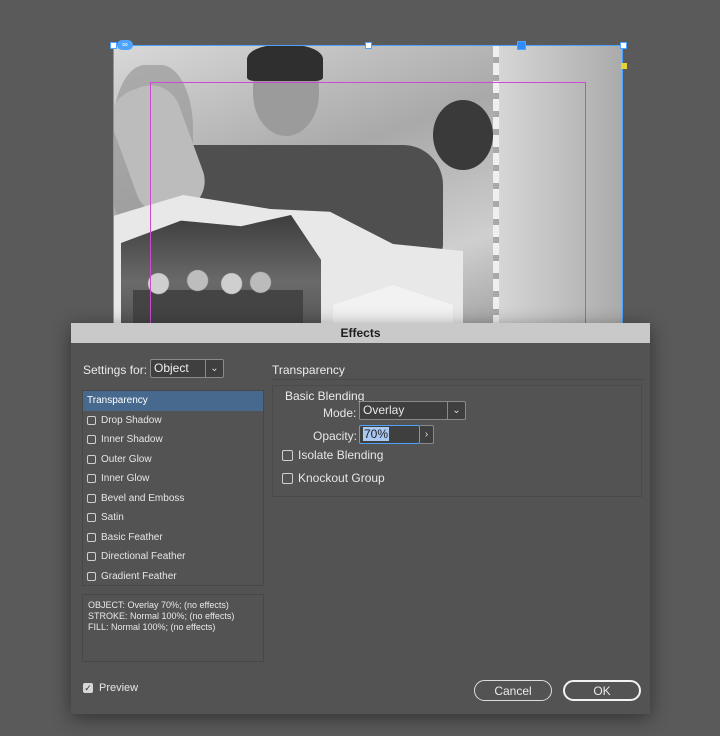 Image resolution: width=720 pixels, height=736 pixels. What do you see at coordinates (131, 420) in the screenshot?
I see `effect-label: Drop Shadow` at bounding box center [131, 420].